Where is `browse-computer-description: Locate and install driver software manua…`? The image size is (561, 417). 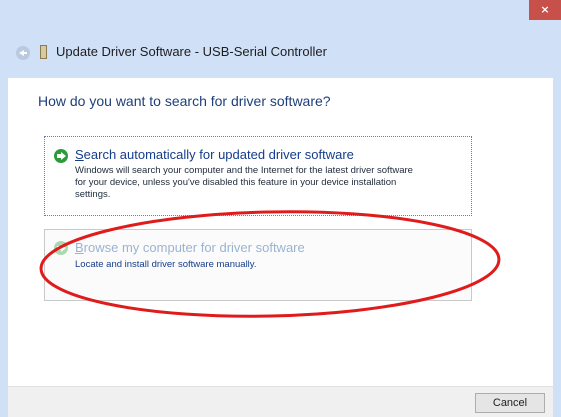
browse-computer-description: Locate and install driver software manua… is located at coordinates (166, 264).